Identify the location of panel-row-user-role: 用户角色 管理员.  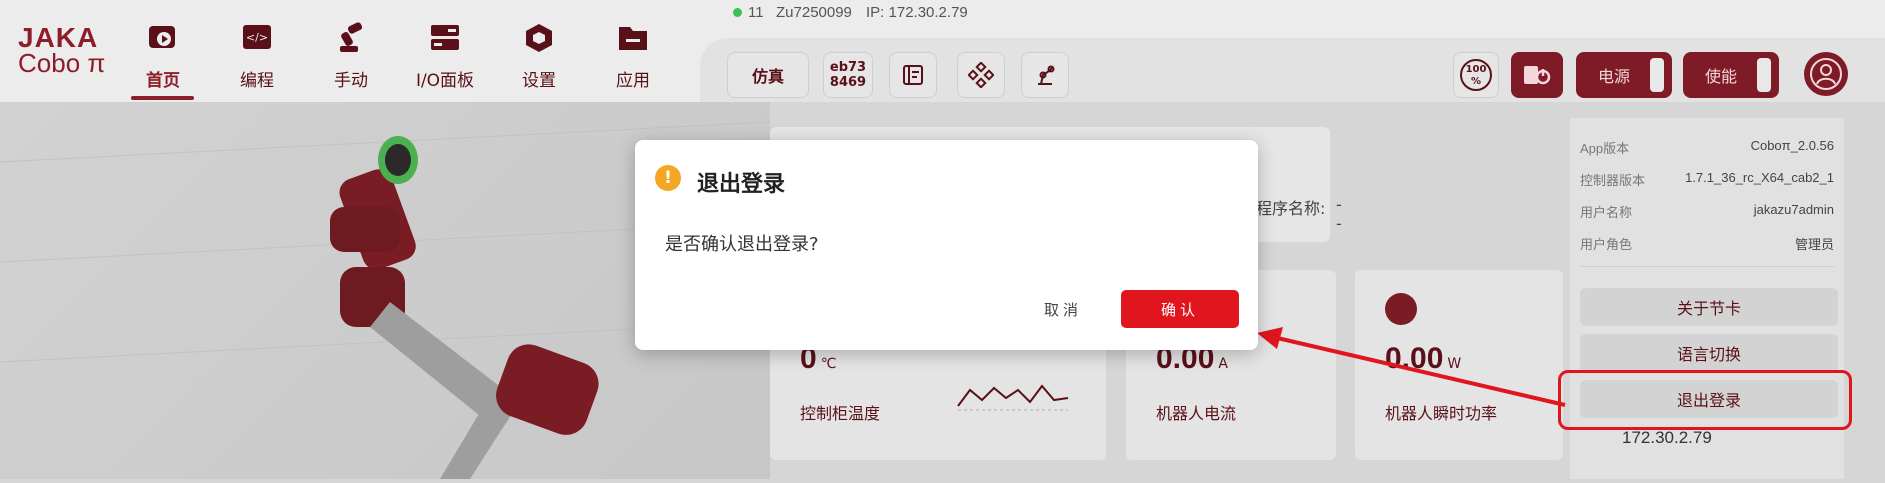
(1707, 243).